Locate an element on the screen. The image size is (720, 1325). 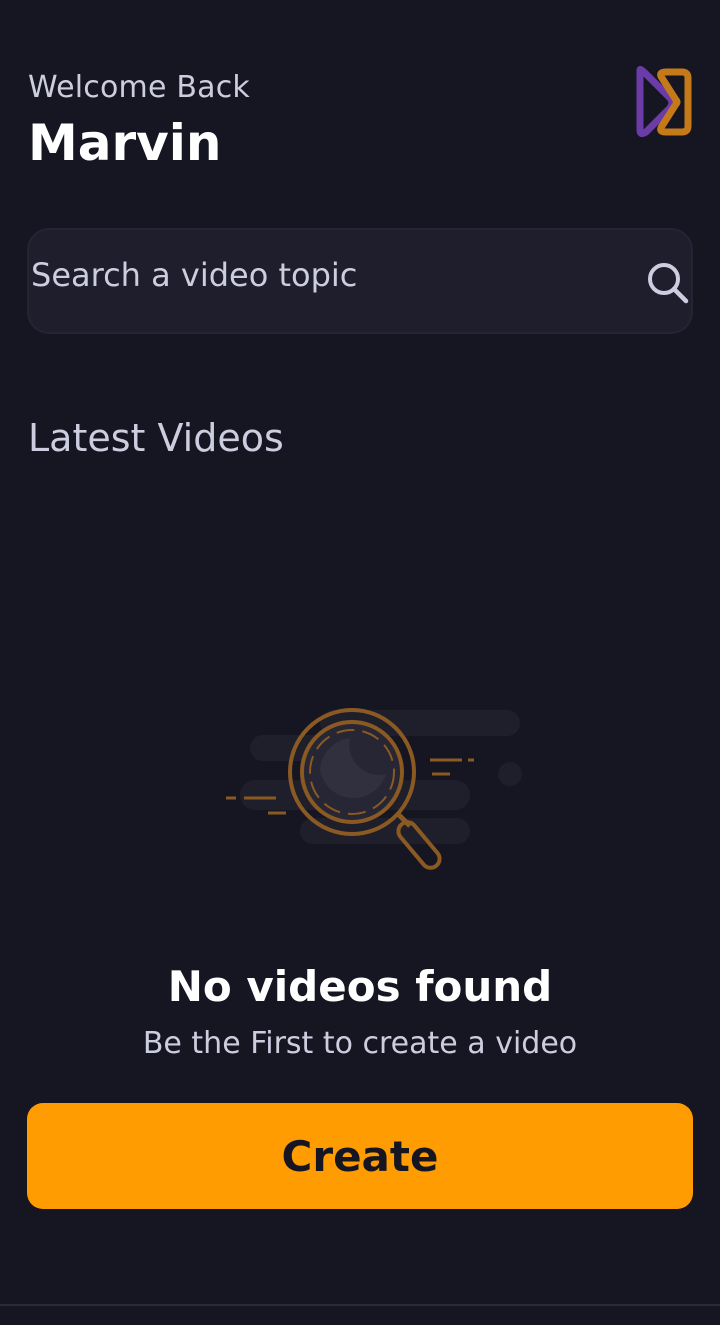
create-button: Create is located at coordinates (360, 1156).